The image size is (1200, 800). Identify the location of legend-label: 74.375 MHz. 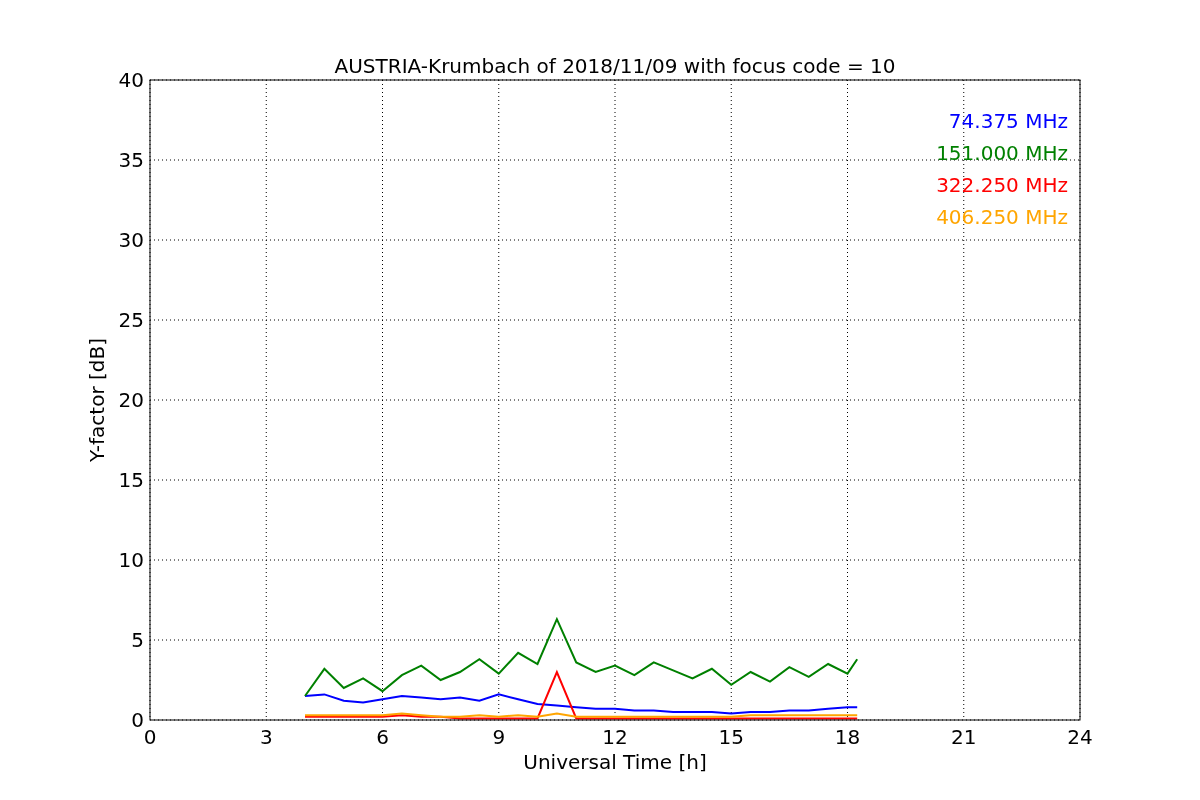
(1008, 121).